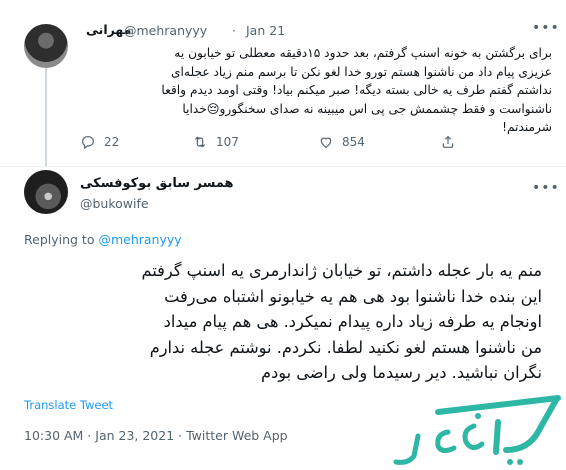  I want to click on like-count: 854, so click(353, 142).